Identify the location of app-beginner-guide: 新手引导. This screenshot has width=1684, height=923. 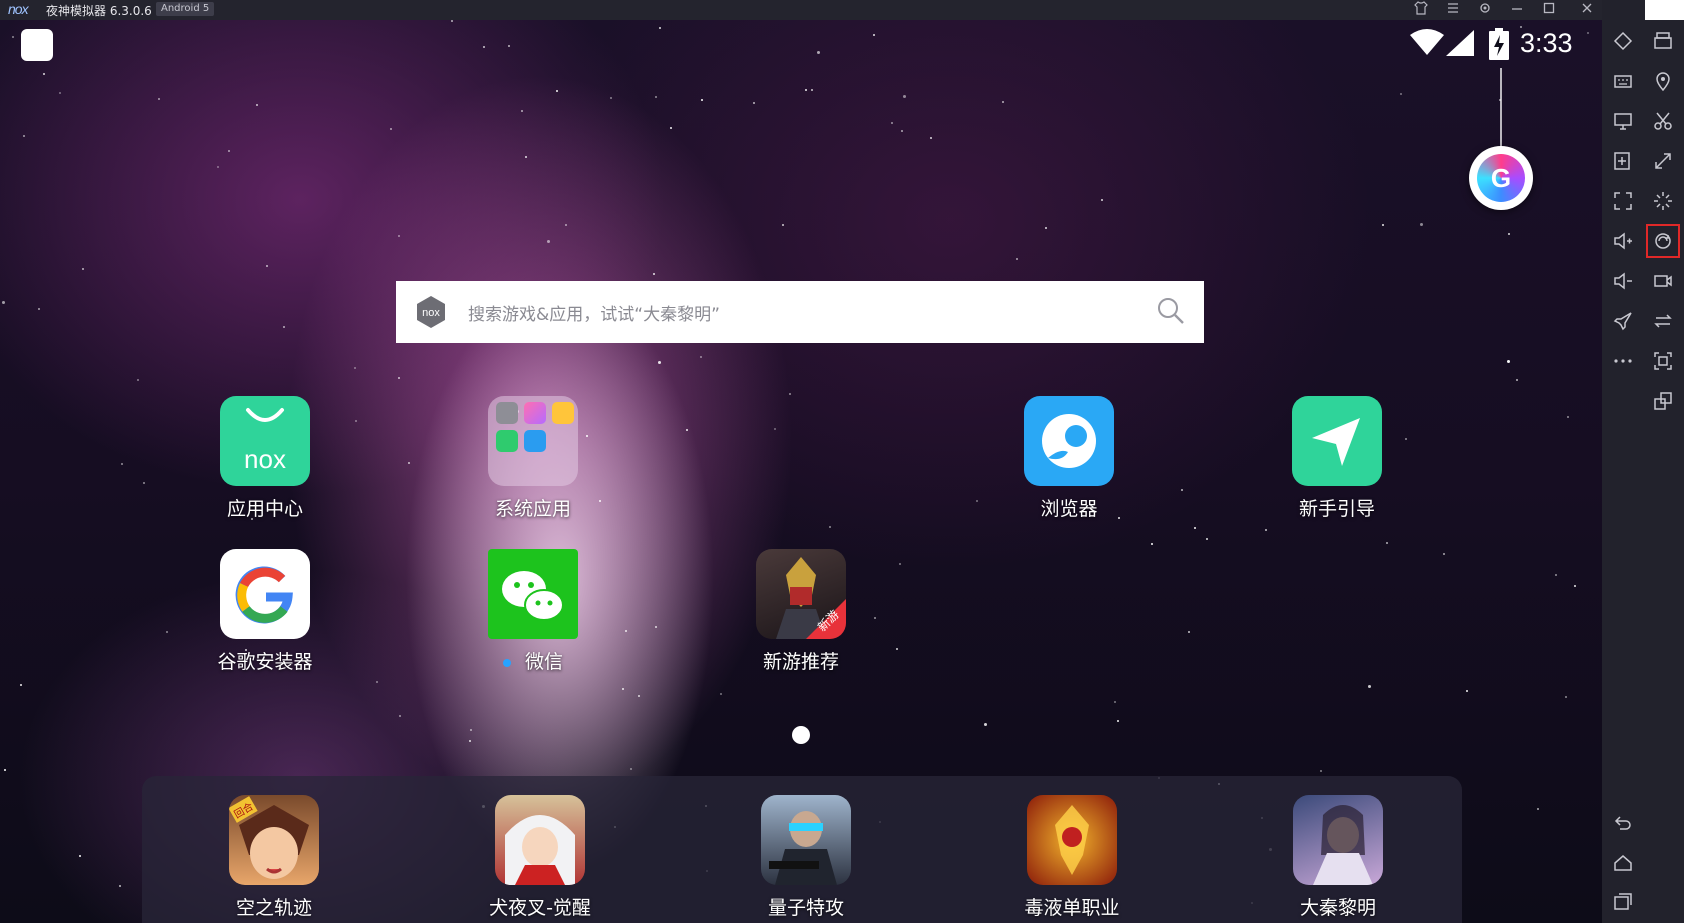
(1337, 458).